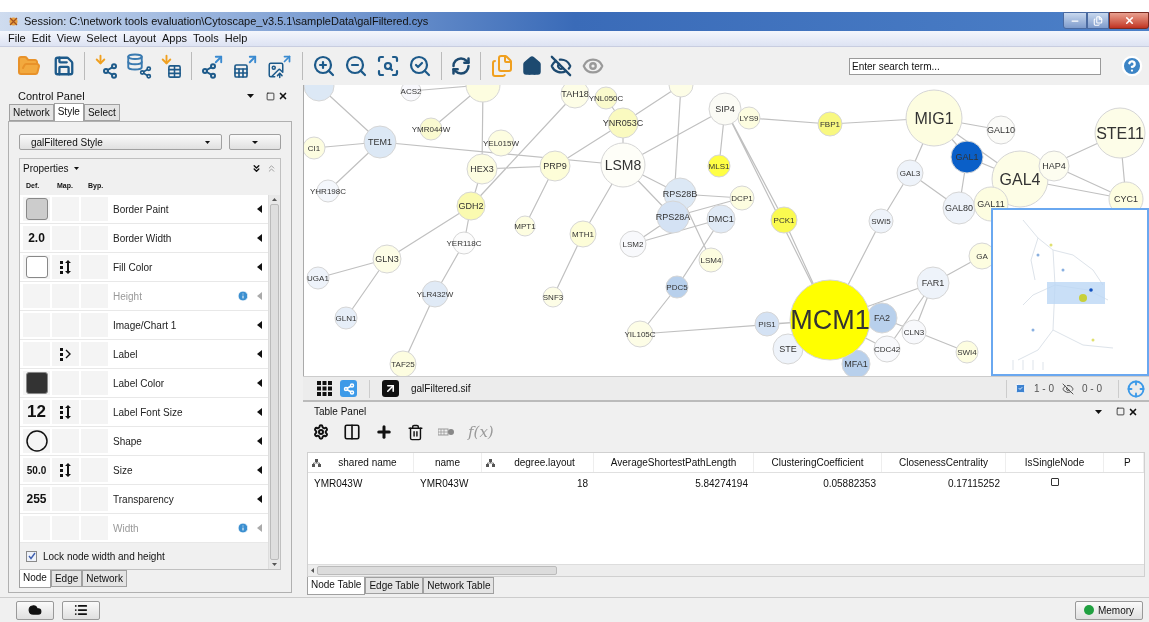 The image size is (1149, 622). Describe the element at coordinates (206, 38) in the screenshot. I see `menu-item: Tools` at that location.